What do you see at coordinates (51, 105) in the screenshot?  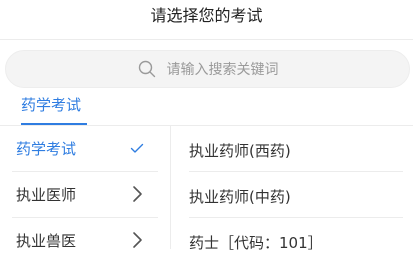 I see `tab-pharmacy-exam: 药学考试` at bounding box center [51, 105].